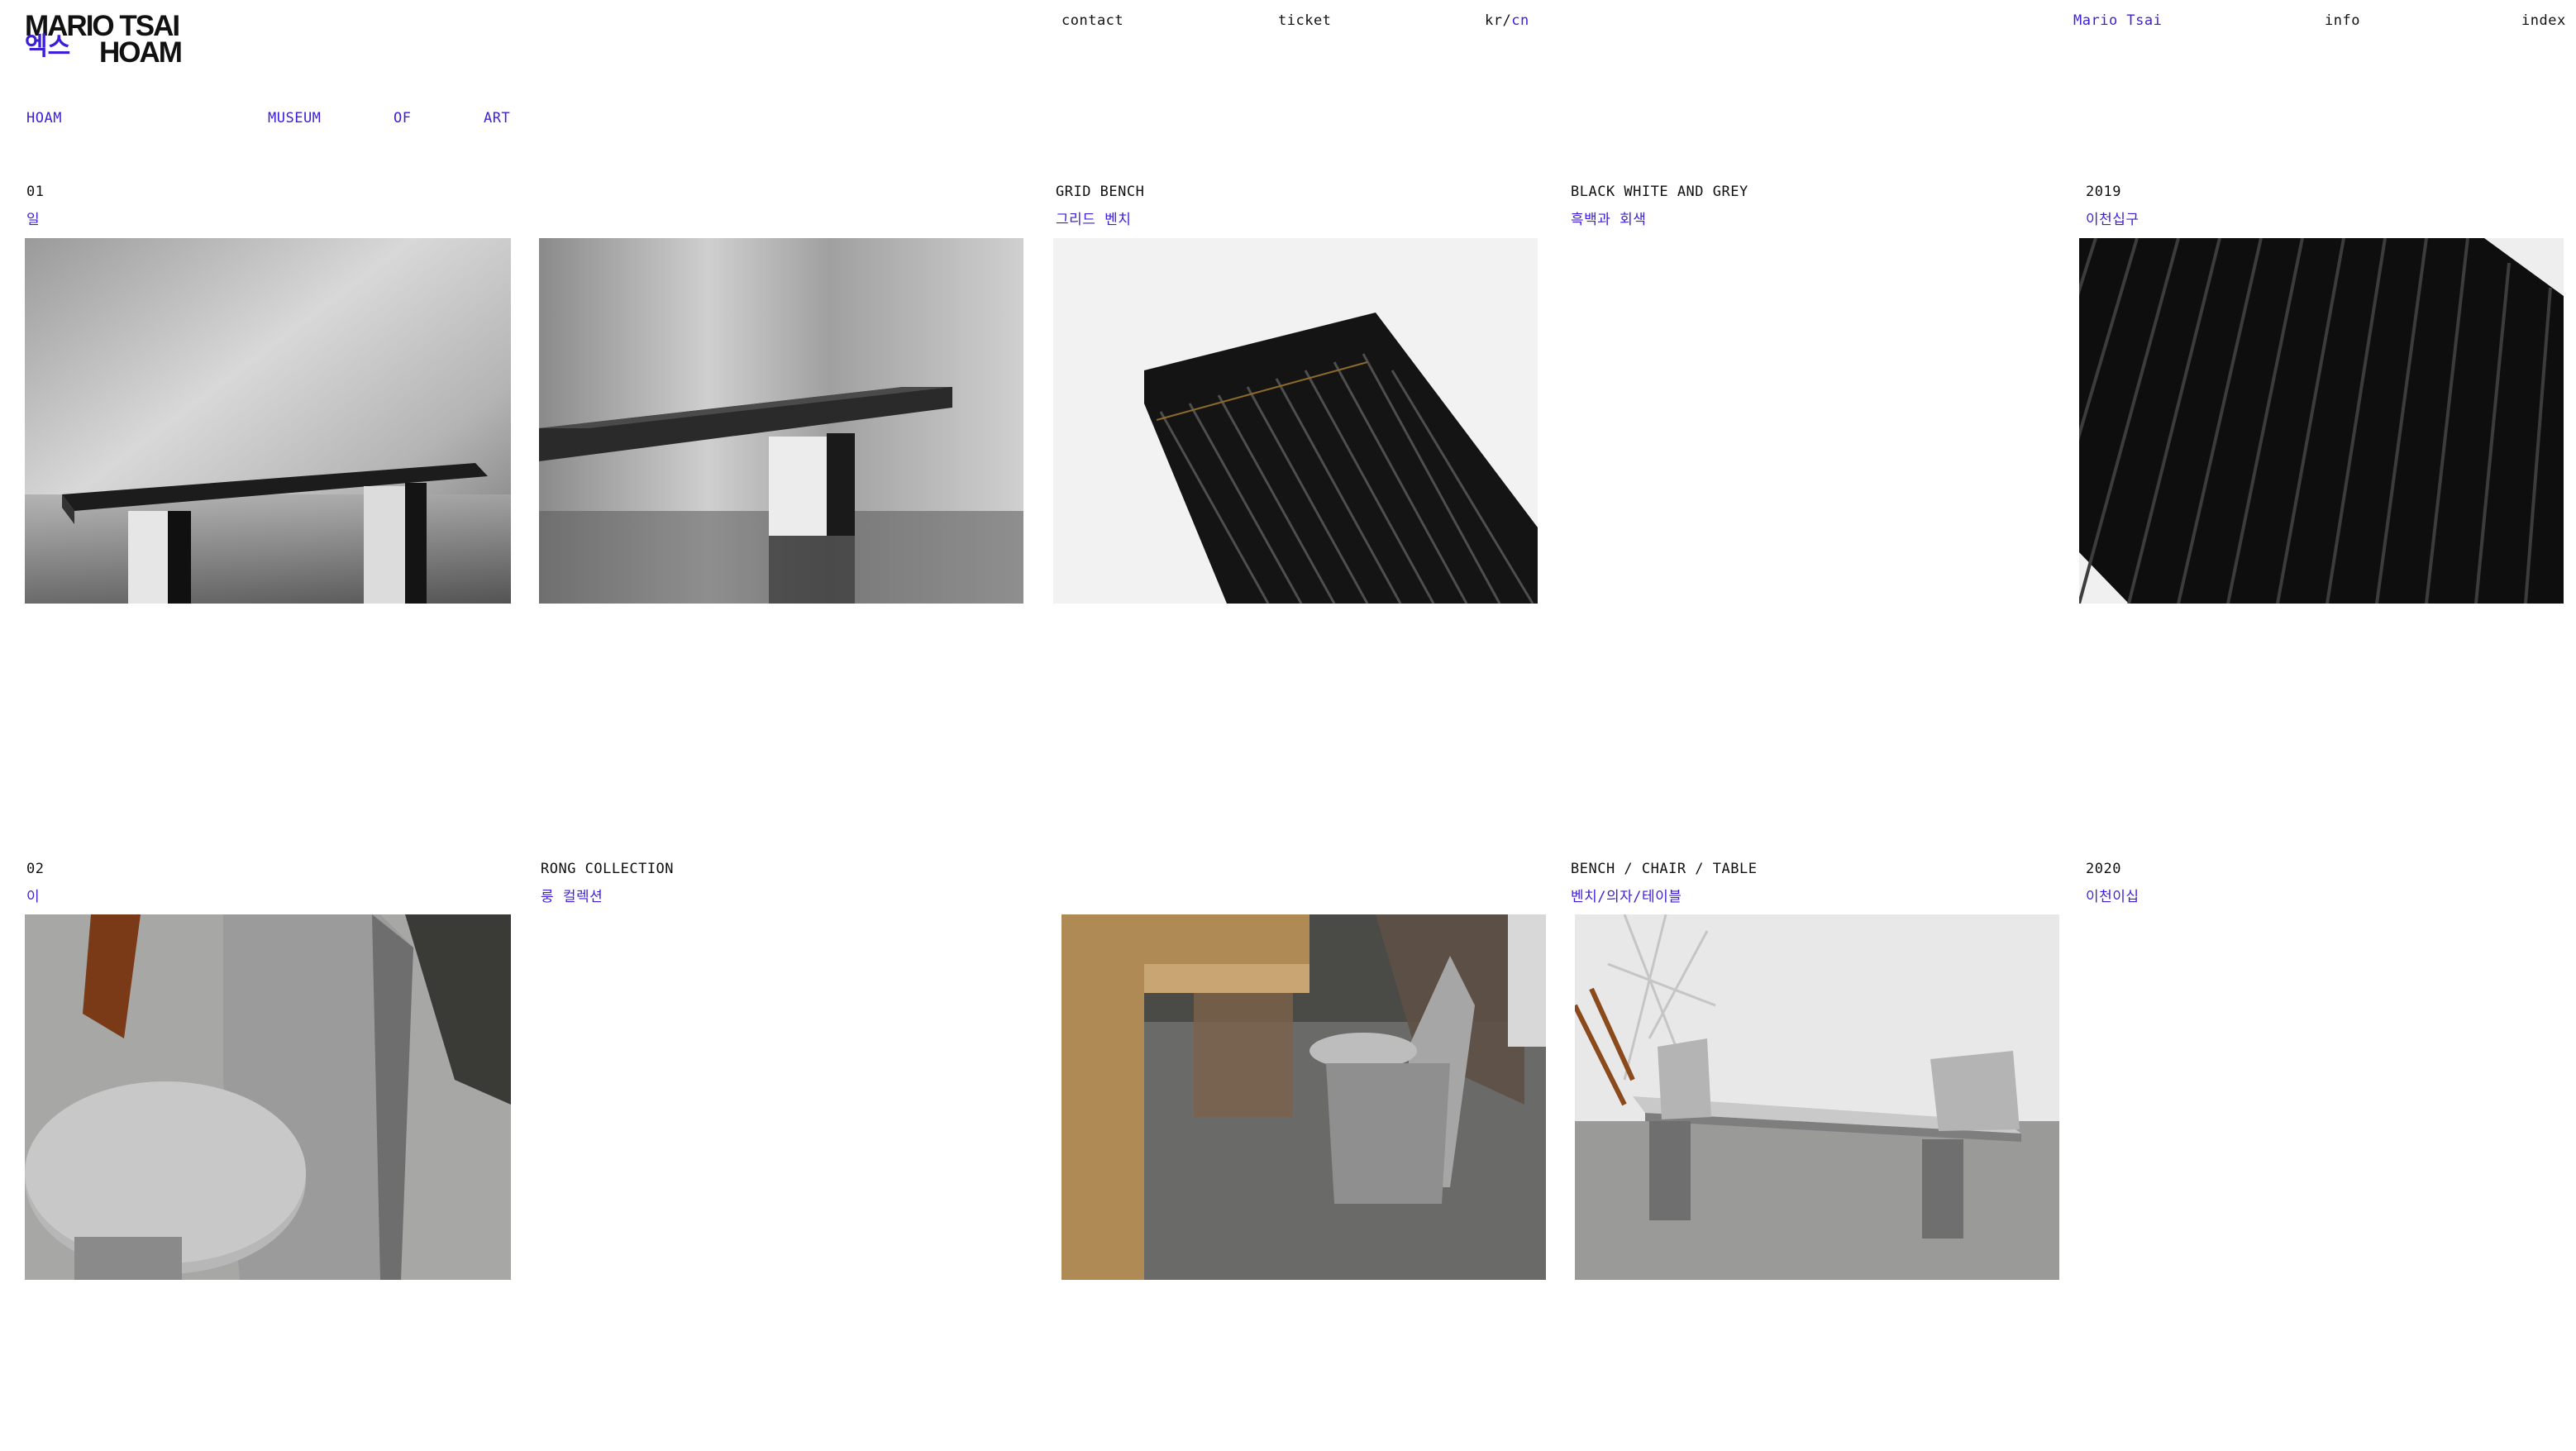 The height and width of the screenshot is (1451, 2576). What do you see at coordinates (2321, 421) in the screenshot?
I see `grid-bench-slats-photo` at bounding box center [2321, 421].